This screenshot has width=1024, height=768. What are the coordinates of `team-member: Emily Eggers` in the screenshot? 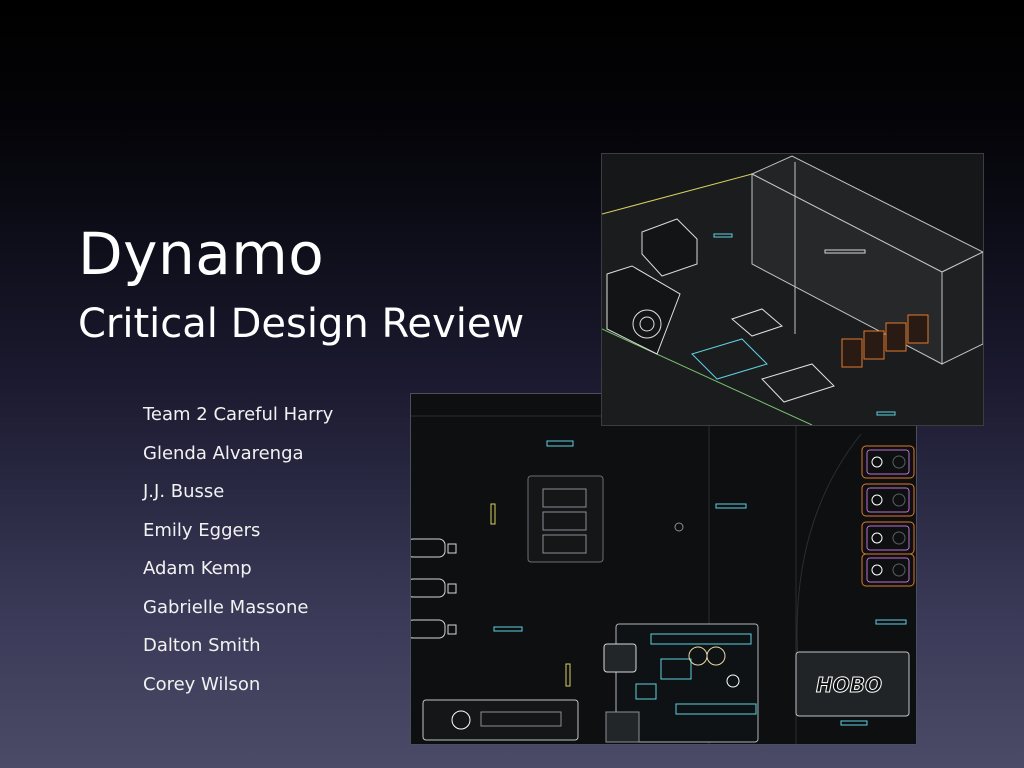 It's located at (202, 530).